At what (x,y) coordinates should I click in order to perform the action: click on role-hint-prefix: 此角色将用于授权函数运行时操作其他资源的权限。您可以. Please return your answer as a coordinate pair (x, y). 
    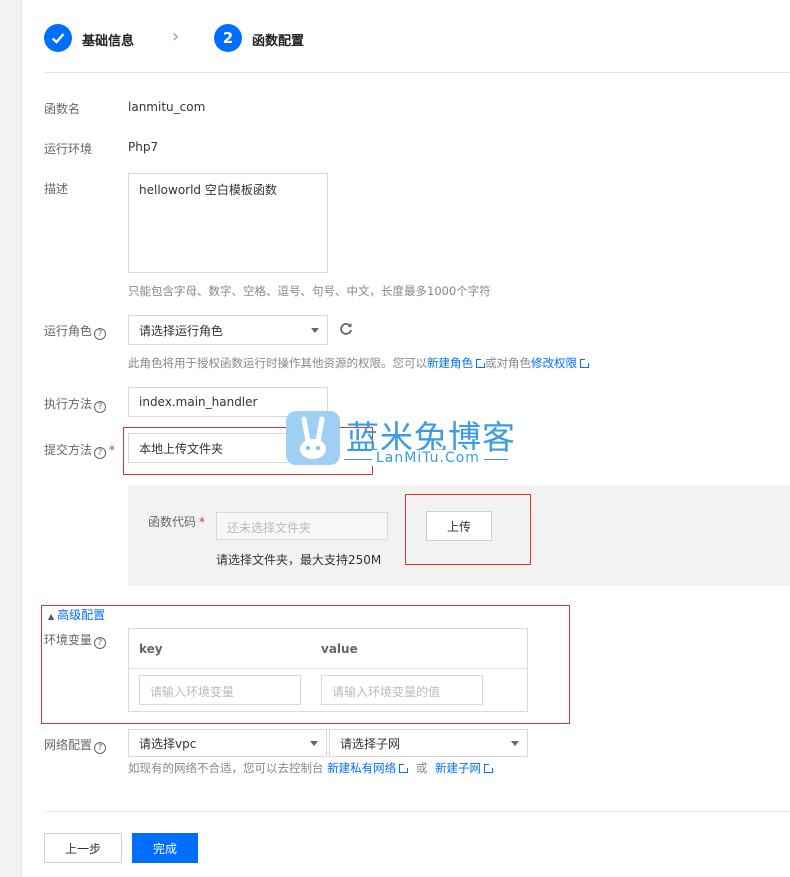
    Looking at the image, I should click on (277, 363).